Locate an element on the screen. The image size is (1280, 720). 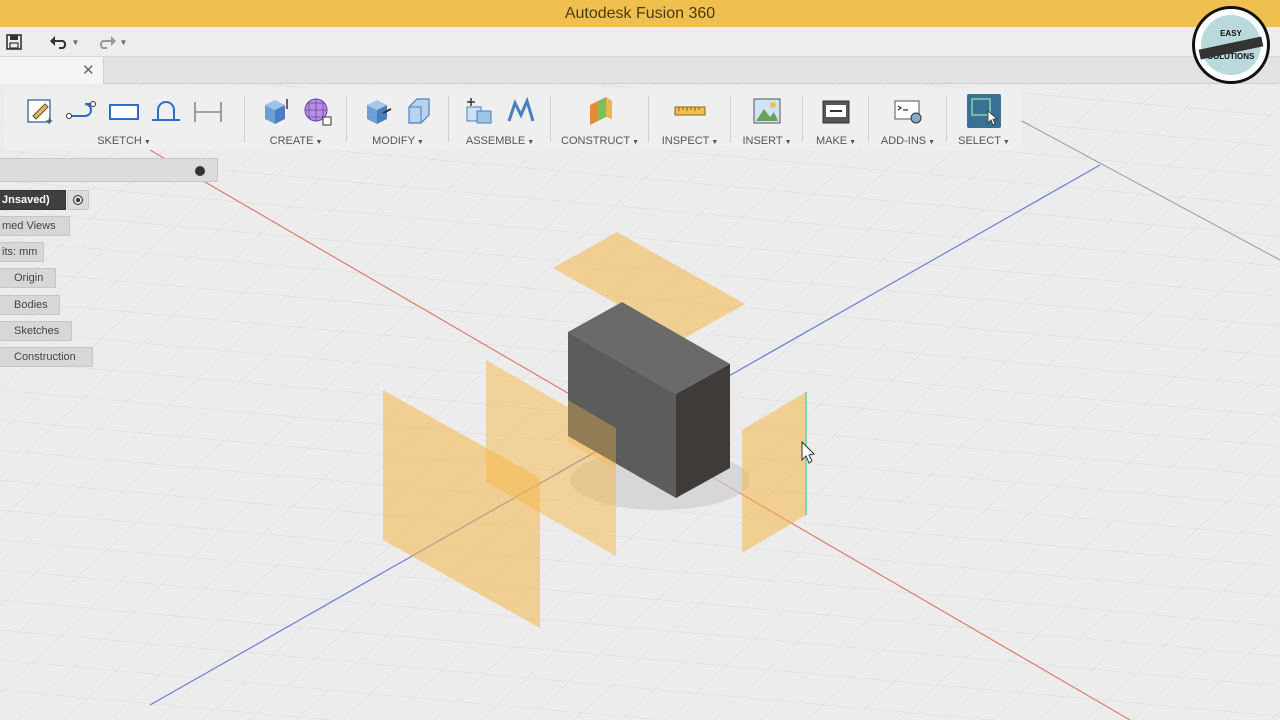
activate-radio-button is located at coordinates (78, 200).